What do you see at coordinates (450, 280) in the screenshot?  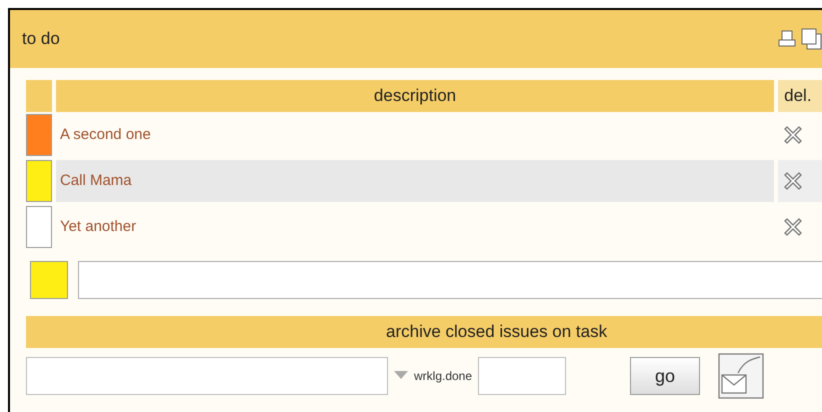 I see `new-task-field` at bounding box center [450, 280].